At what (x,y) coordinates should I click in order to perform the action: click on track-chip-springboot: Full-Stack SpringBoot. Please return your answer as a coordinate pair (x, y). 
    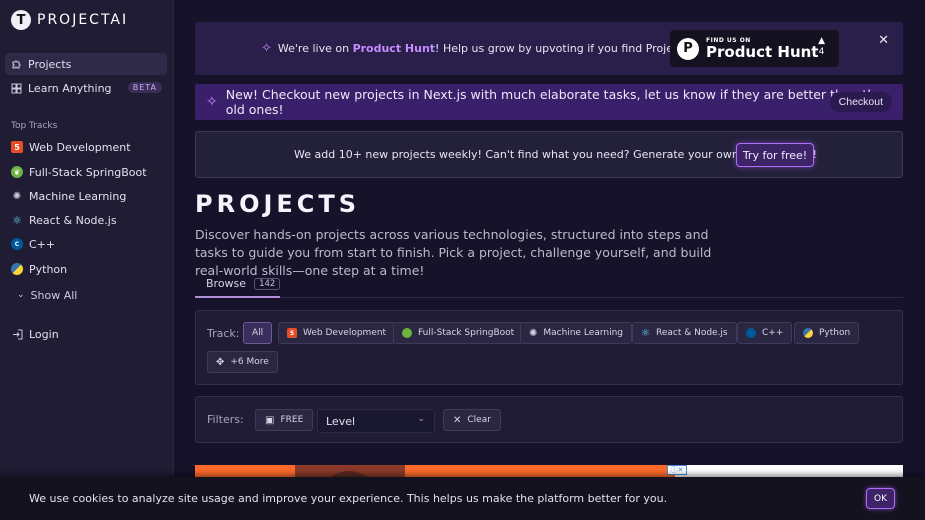
    Looking at the image, I should click on (458, 333).